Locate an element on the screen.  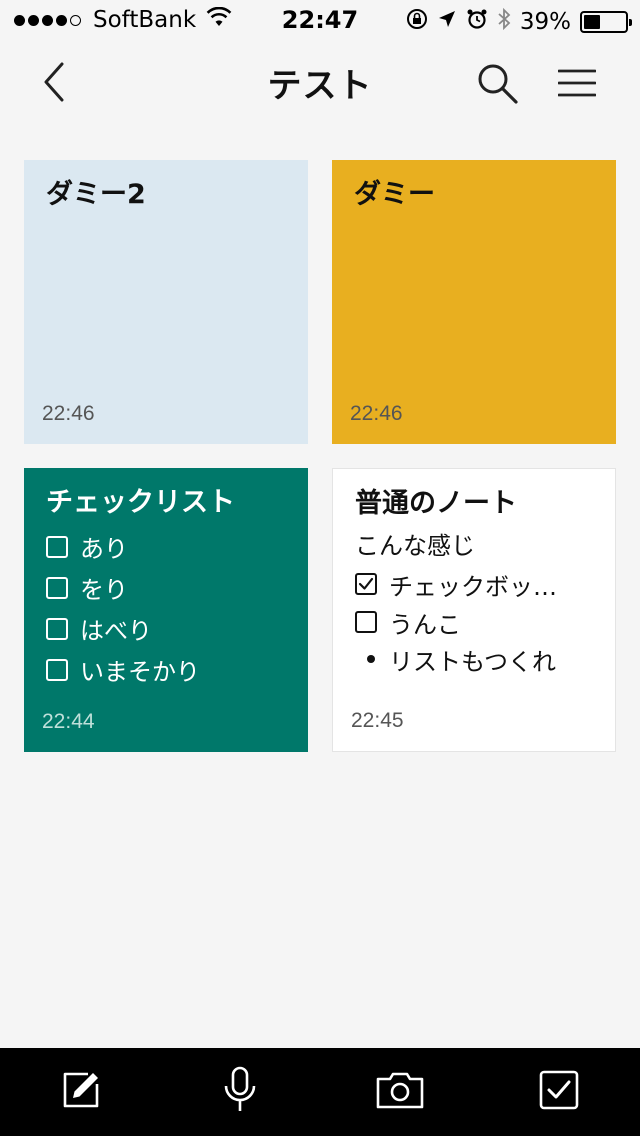
battery-percent: 39% is located at coordinates (545, 22).